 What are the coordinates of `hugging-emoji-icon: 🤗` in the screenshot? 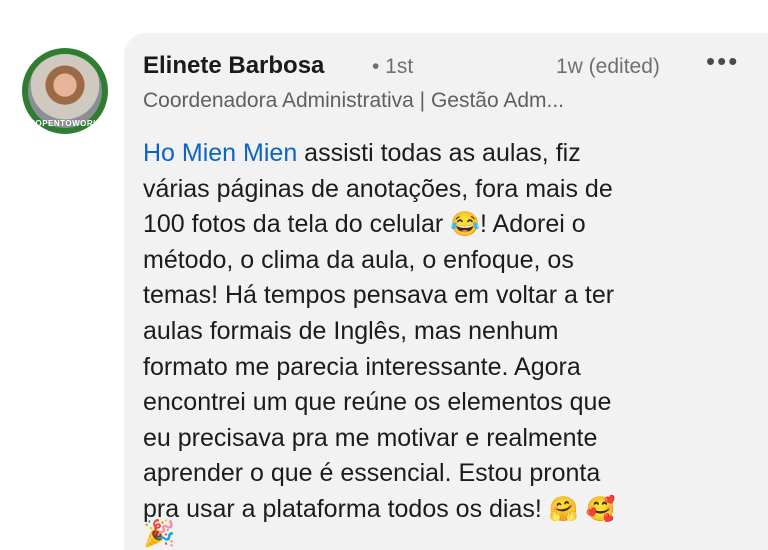 It's located at (563, 509).